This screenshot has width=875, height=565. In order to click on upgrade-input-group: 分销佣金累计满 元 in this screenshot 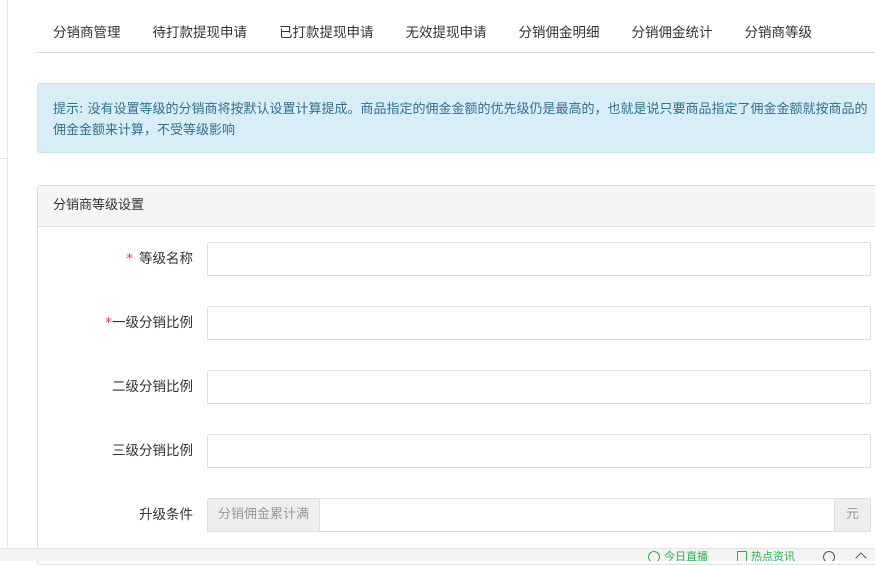, I will do `click(539, 515)`.